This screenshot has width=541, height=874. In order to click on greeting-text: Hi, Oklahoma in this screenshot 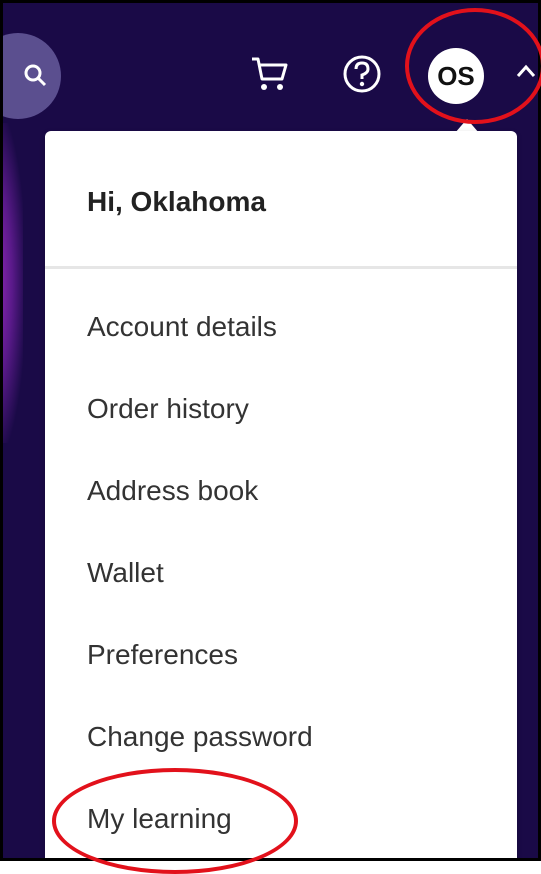, I will do `click(176, 201)`.